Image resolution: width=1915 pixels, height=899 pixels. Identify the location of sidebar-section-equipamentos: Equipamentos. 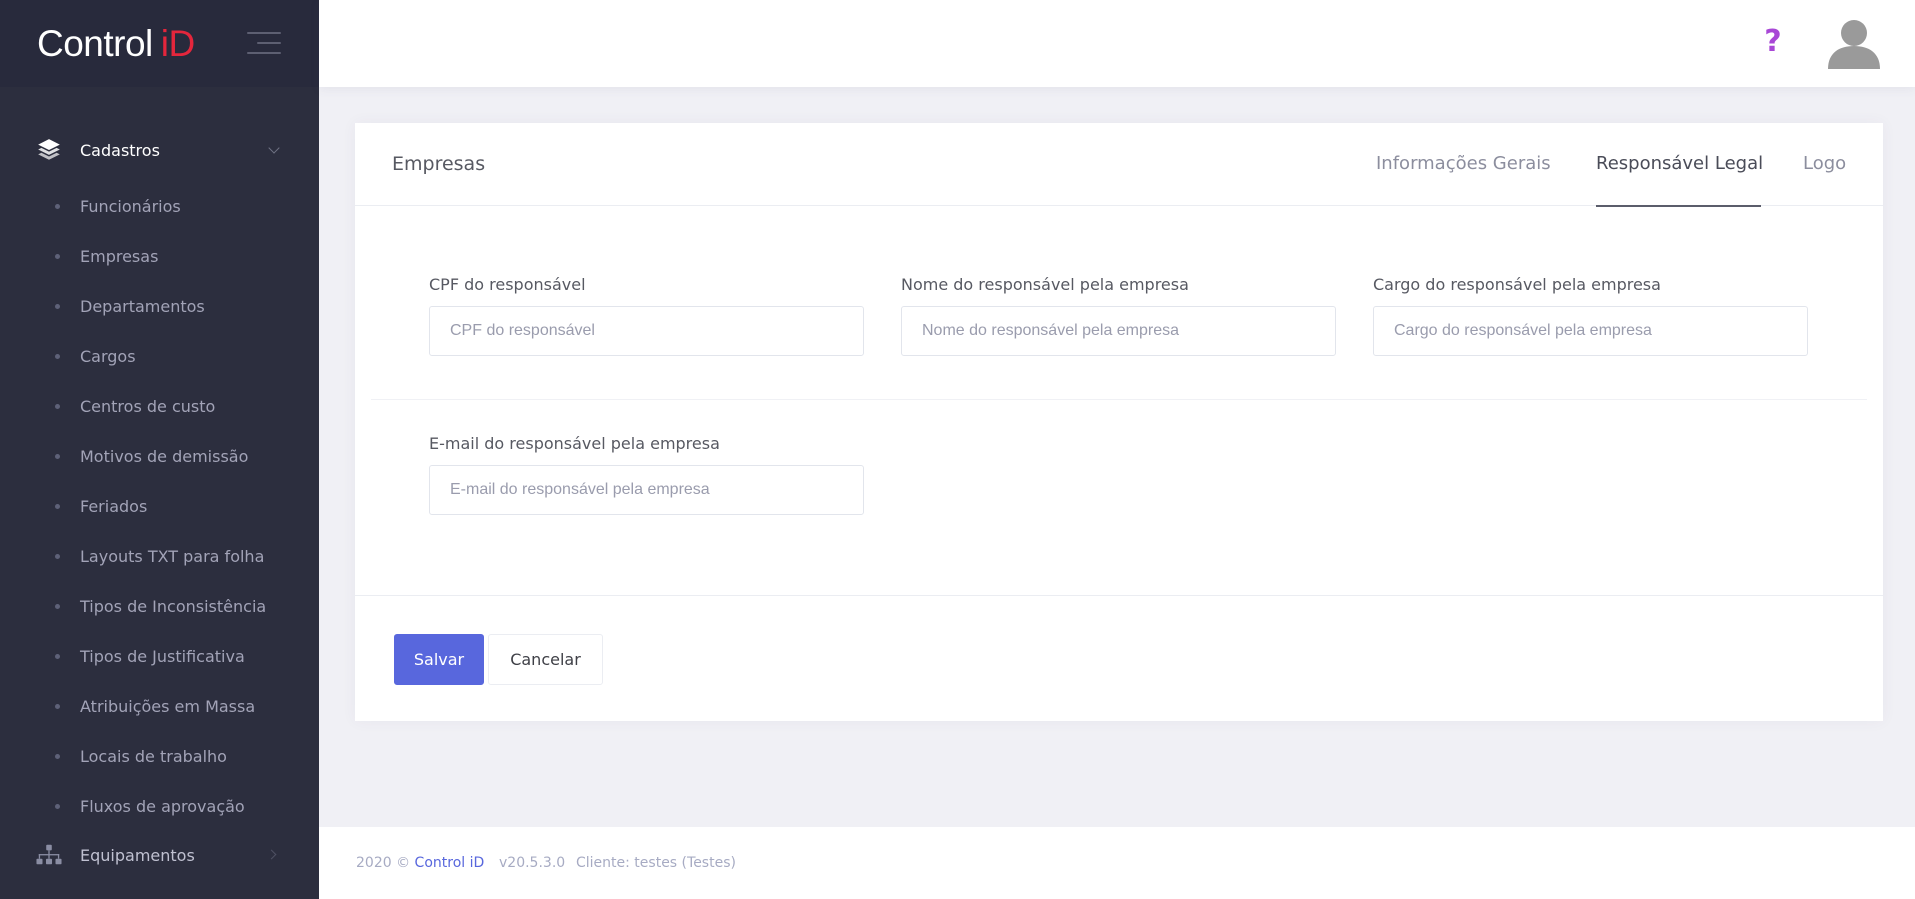
(159, 855).